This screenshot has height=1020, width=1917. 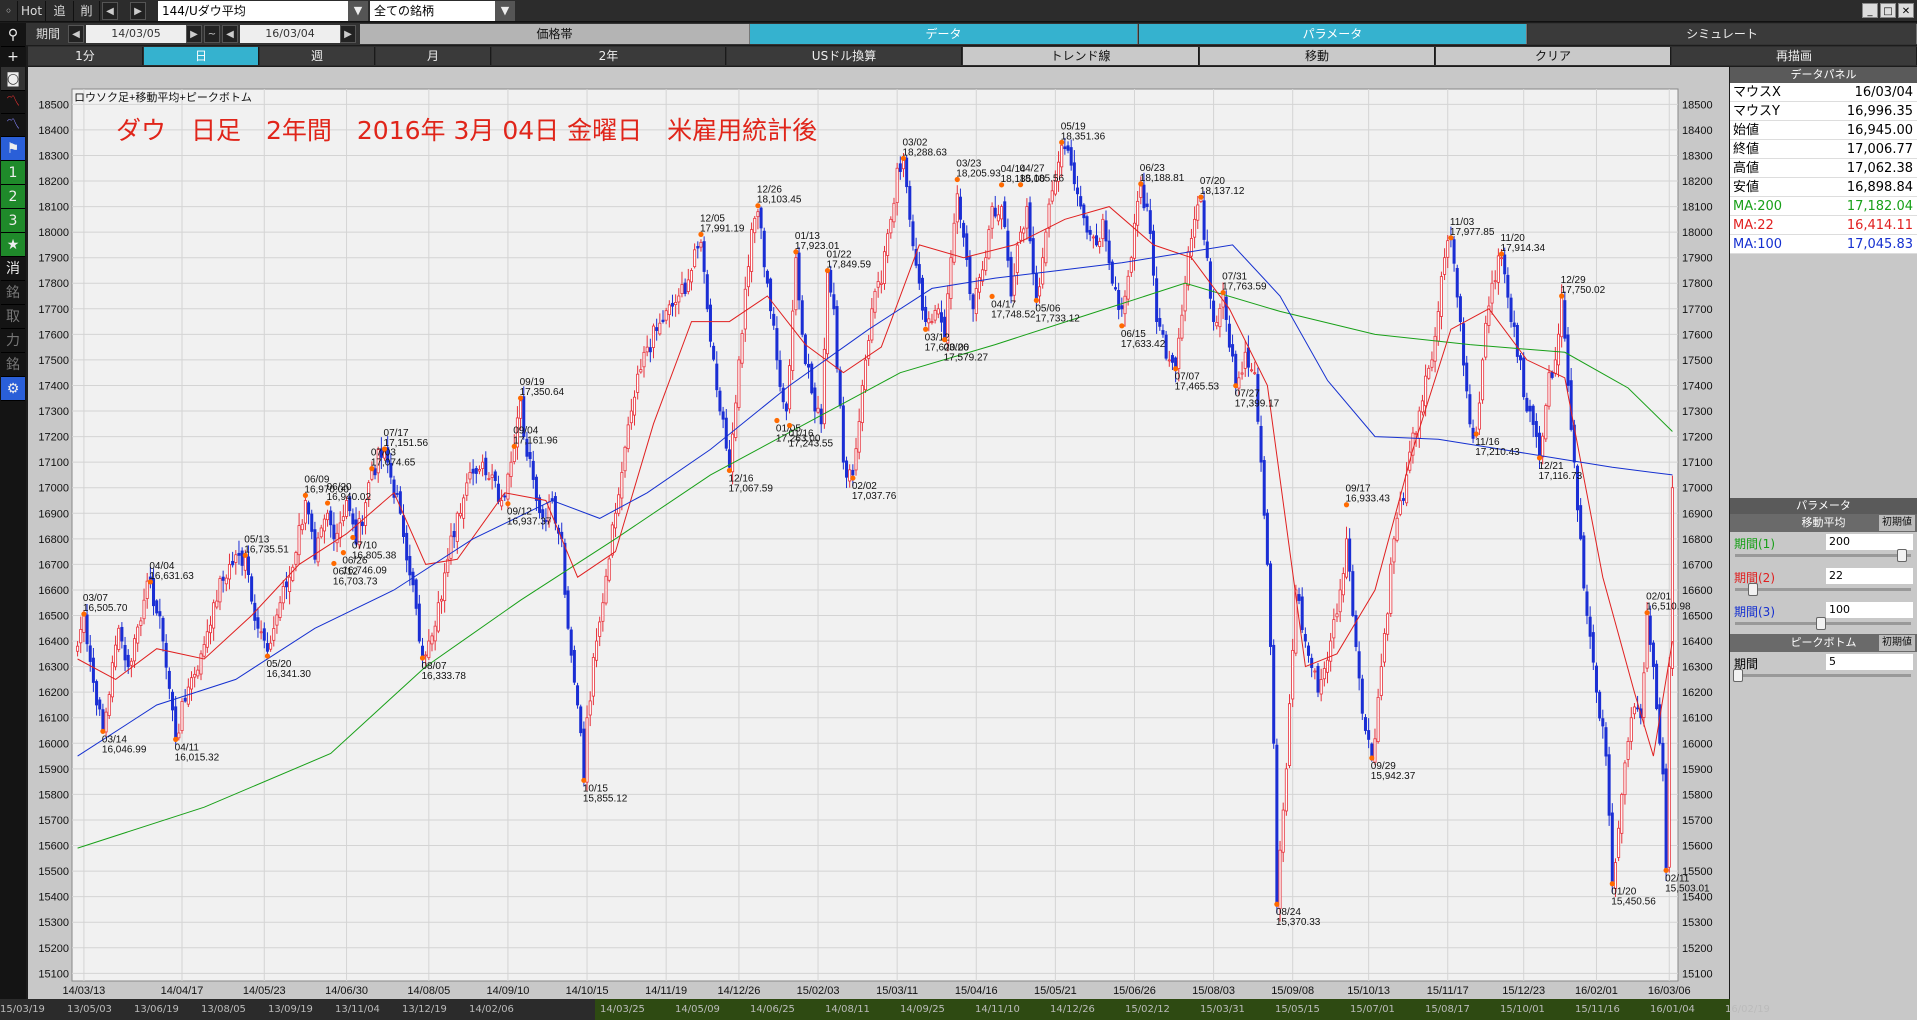 What do you see at coordinates (433, 56) in the screenshot?
I see `range-month: 月` at bounding box center [433, 56].